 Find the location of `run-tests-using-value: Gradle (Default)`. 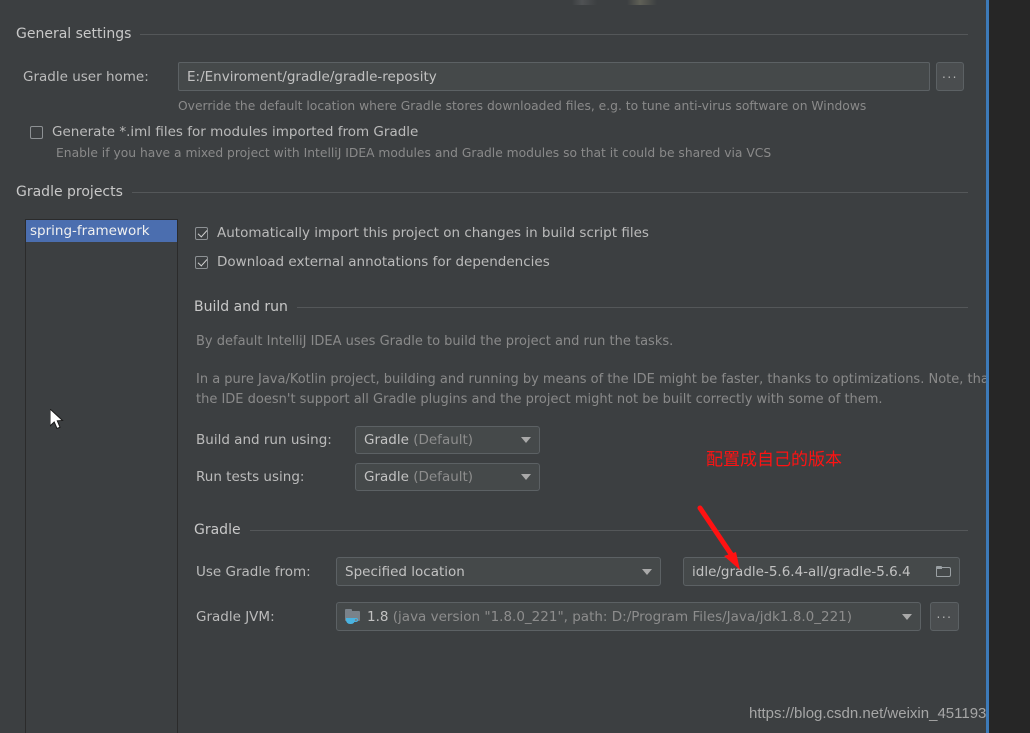

run-tests-using-value: Gradle (Default) is located at coordinates (438, 477).